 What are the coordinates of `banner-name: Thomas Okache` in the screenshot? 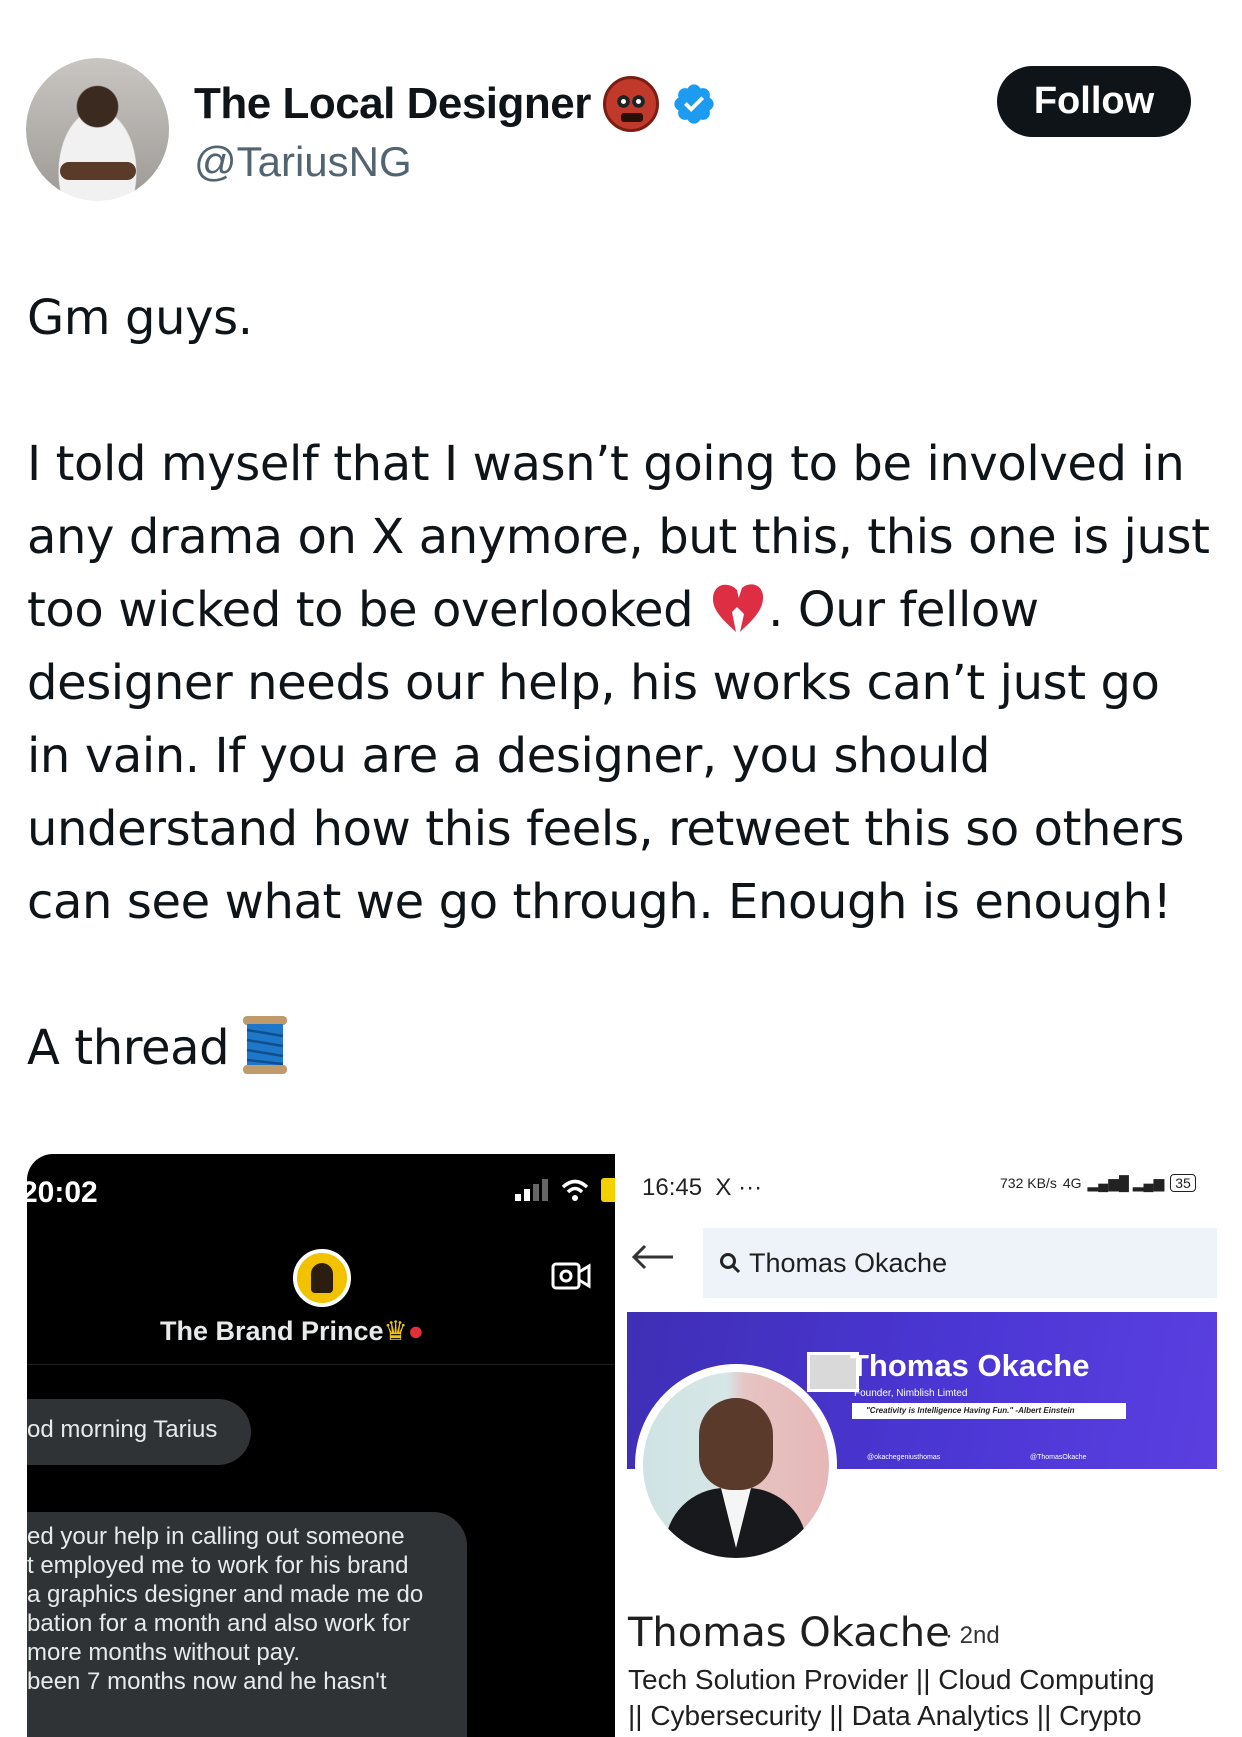 It's located at (970, 1365).